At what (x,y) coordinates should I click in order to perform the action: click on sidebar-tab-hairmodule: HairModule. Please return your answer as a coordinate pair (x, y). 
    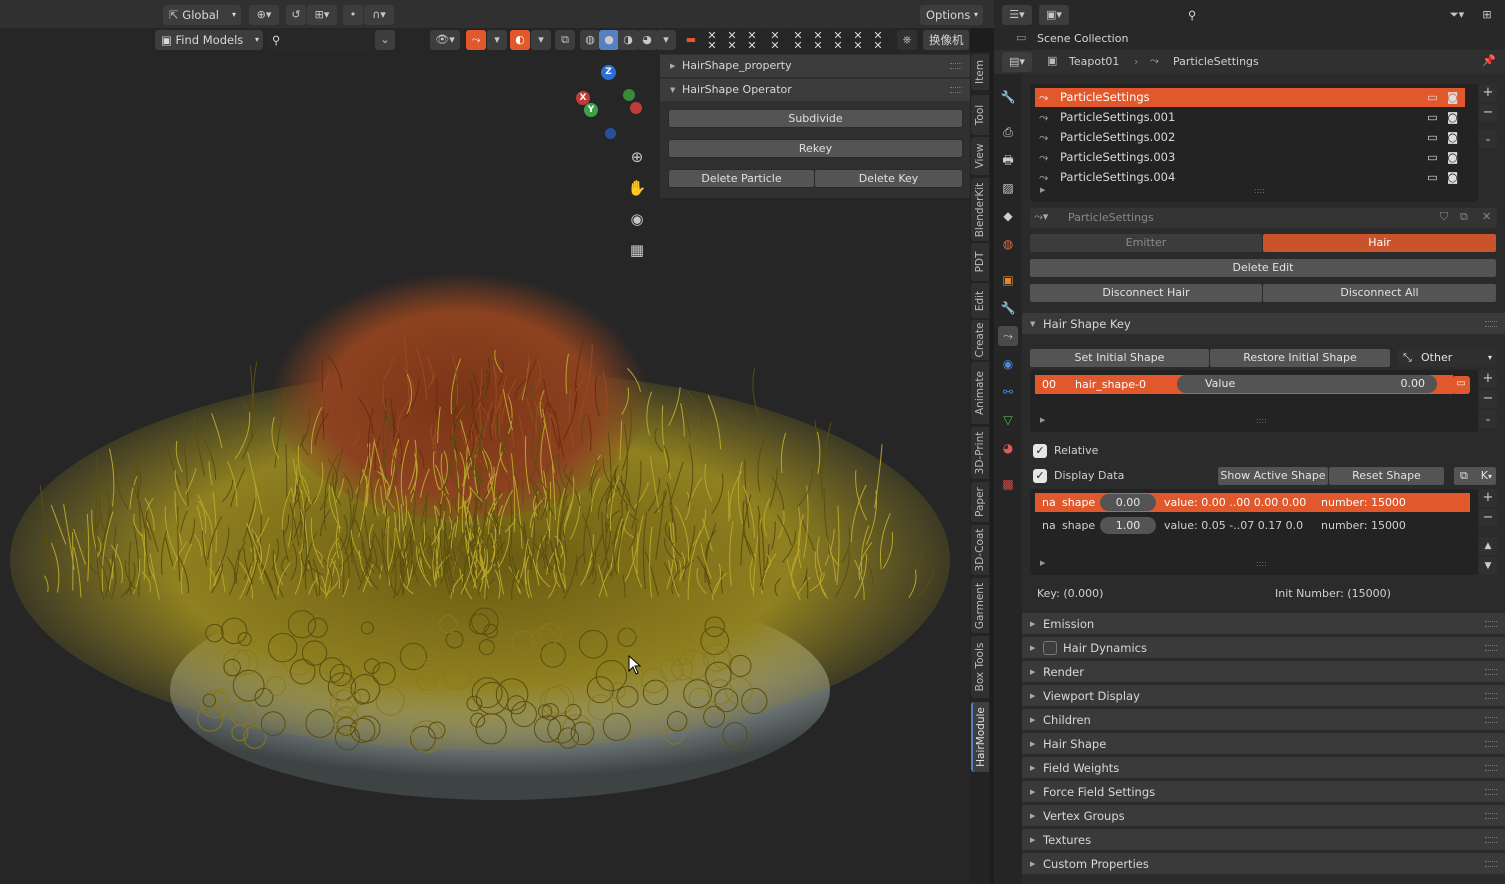
    Looking at the image, I should click on (980, 737).